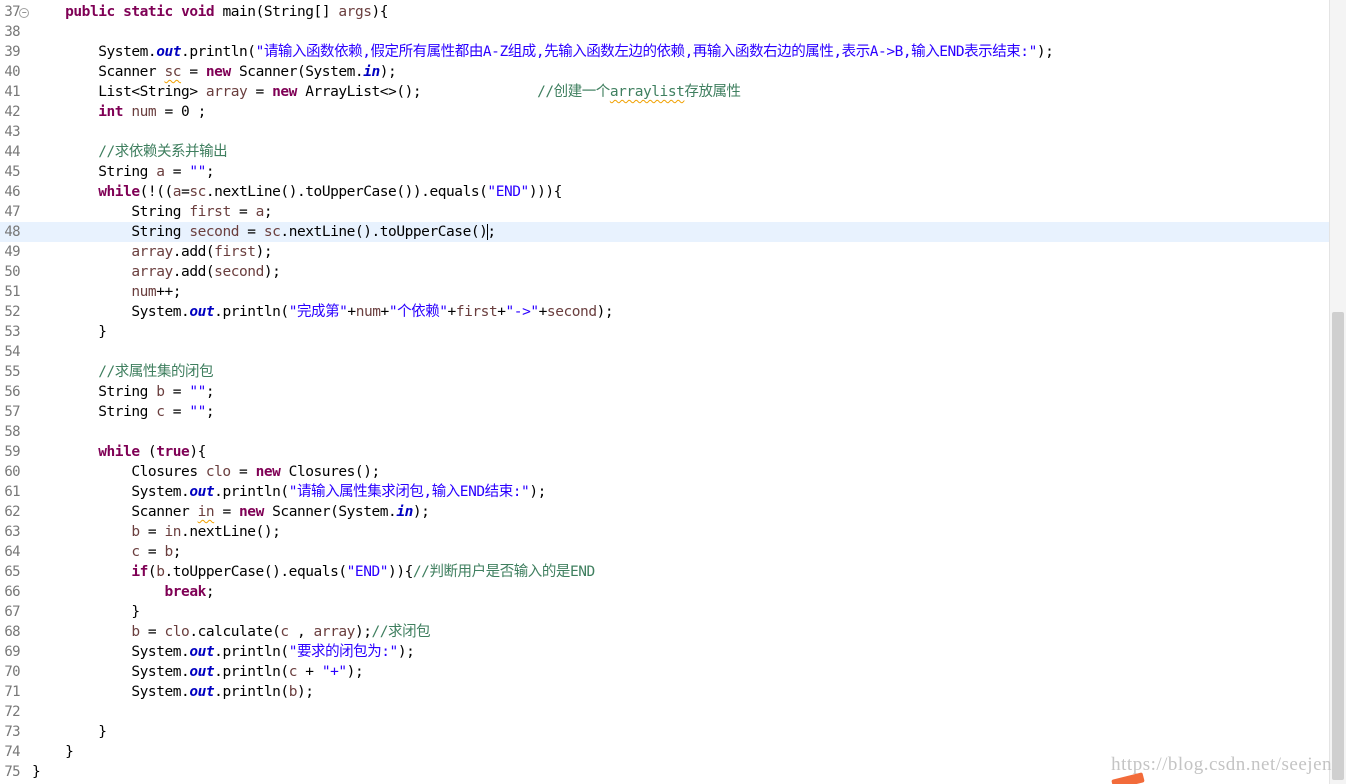  What do you see at coordinates (665, 512) in the screenshot?
I see `code-line: 62 Scanner in = new Scanner(System.in);` at bounding box center [665, 512].